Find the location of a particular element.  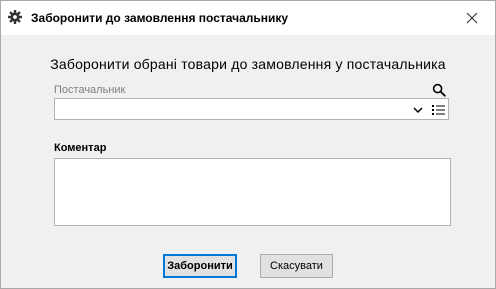

search-icon is located at coordinates (439, 90).